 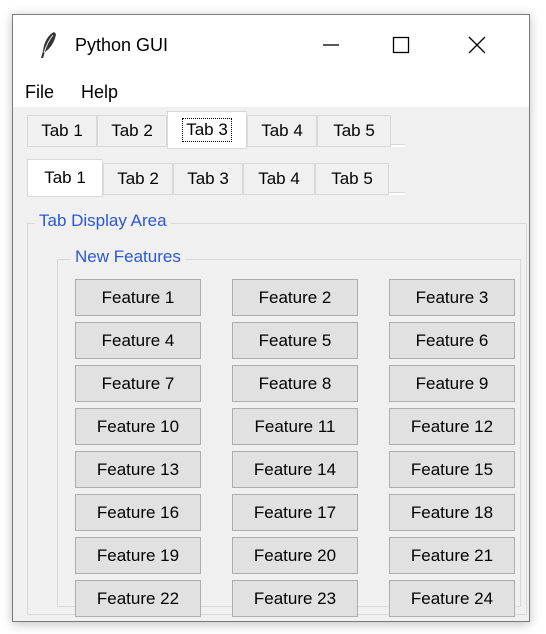 I want to click on tab-top-2: Tab 2, so click(x=132, y=131).